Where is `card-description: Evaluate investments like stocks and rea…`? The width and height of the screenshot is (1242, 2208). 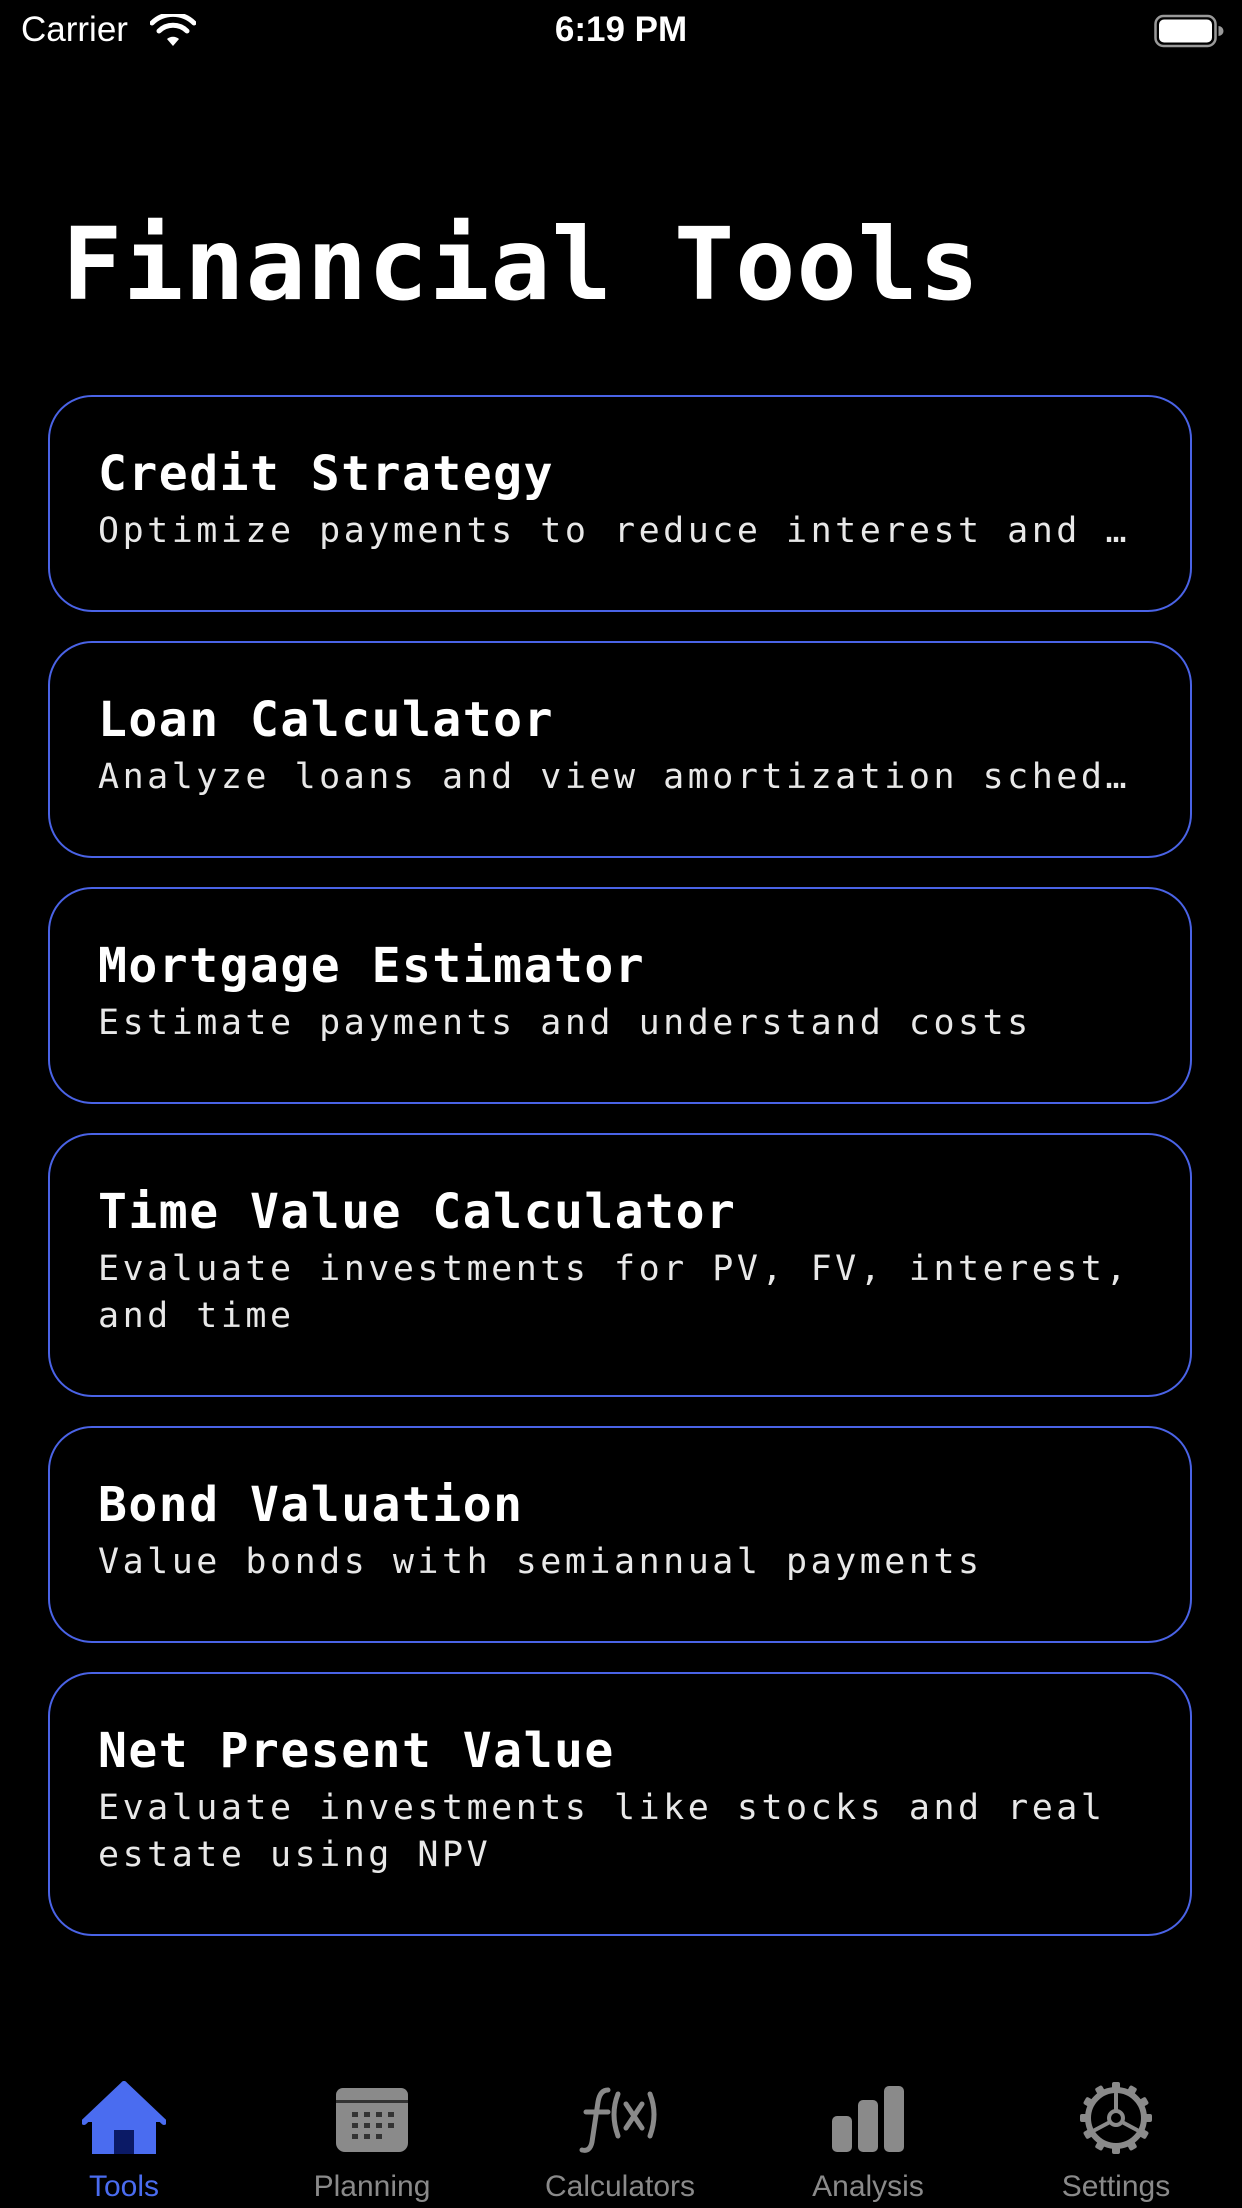 card-description: Evaluate investments like stocks and rea… is located at coordinates (602, 1831).